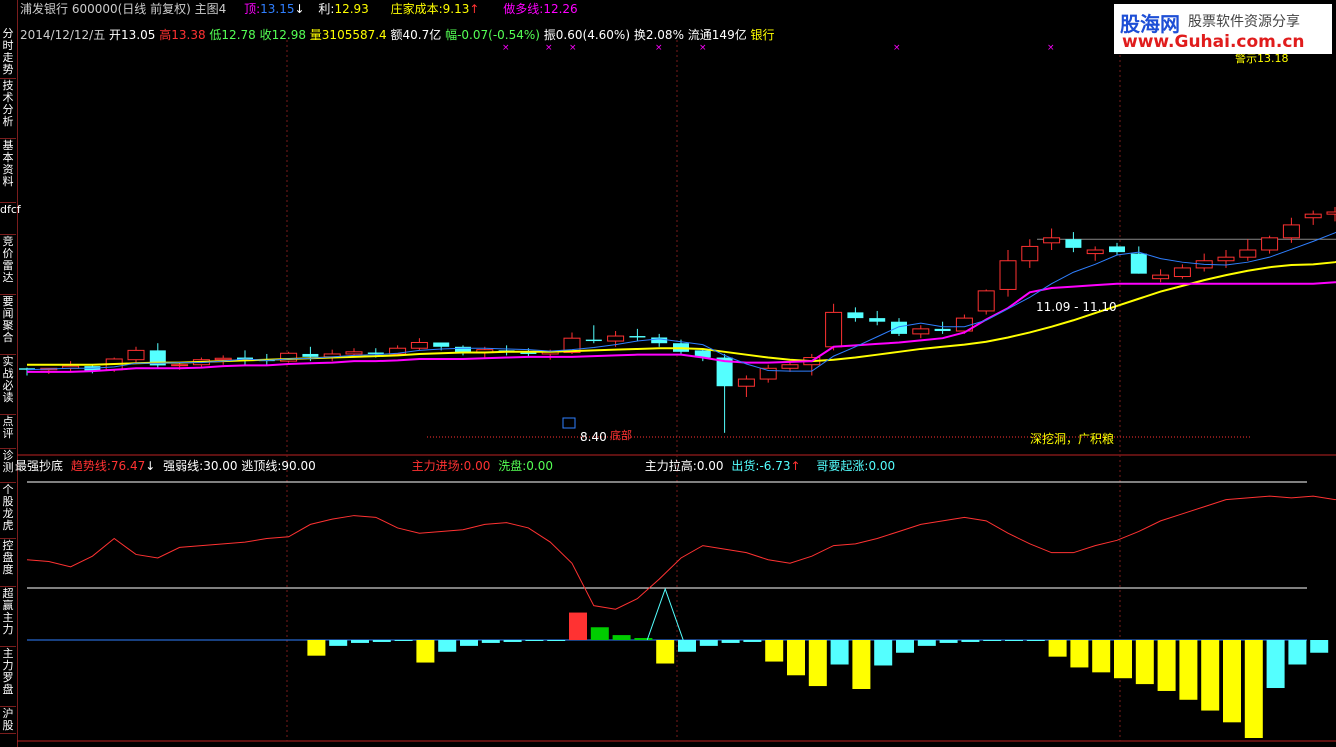 The height and width of the screenshot is (747, 1336). I want to click on sidebar-item-12: 主力罗盘, so click(8, 675).